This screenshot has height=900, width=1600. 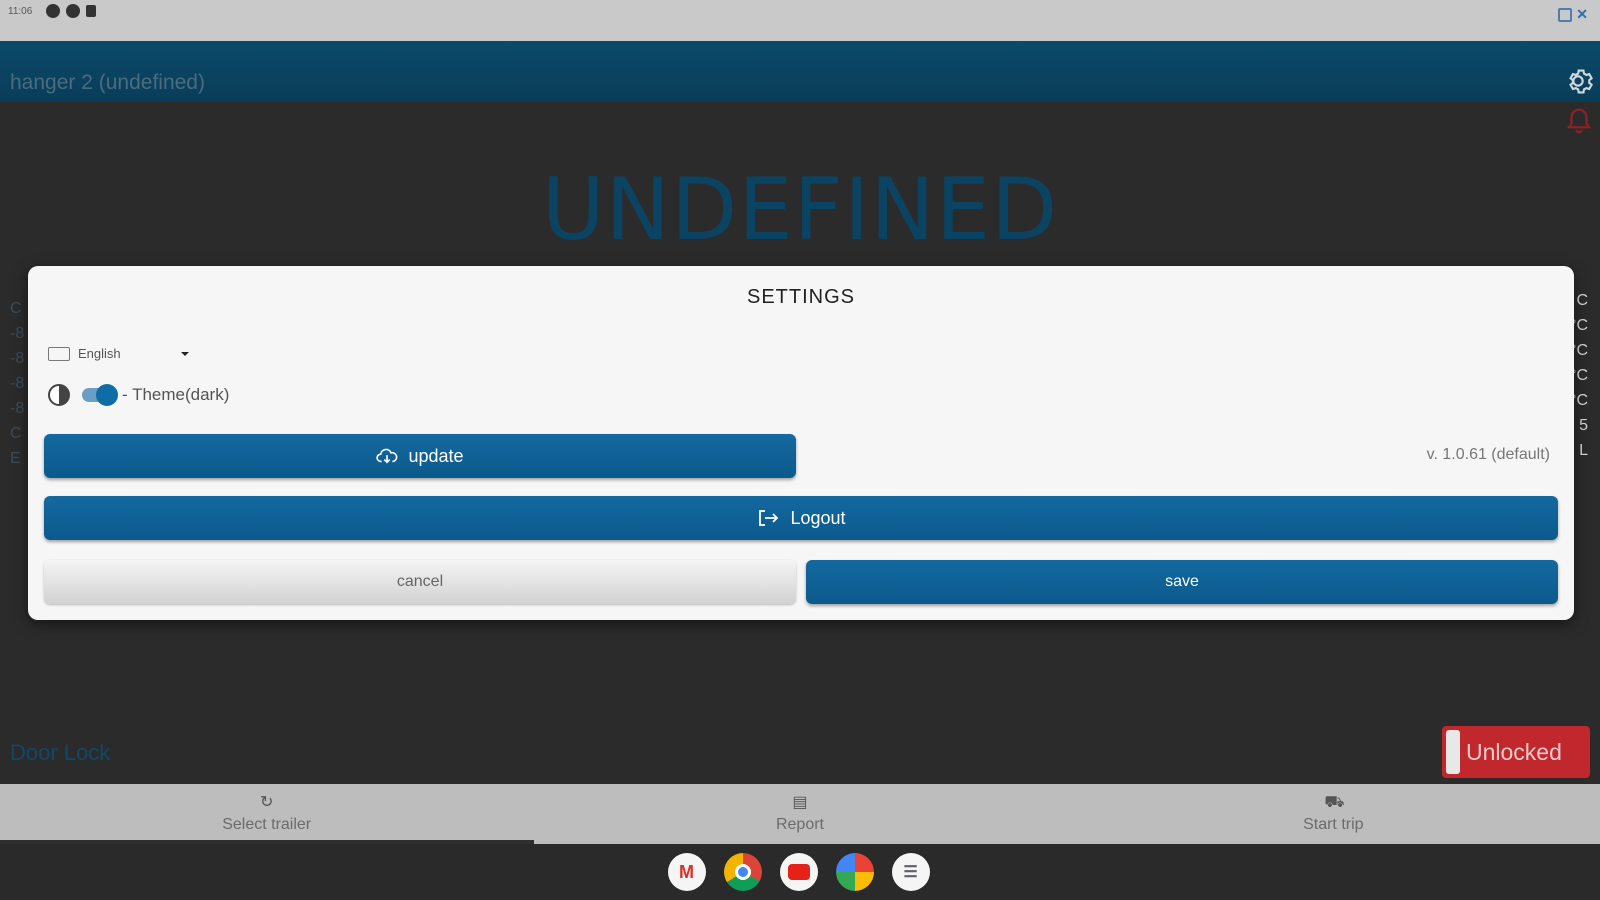 I want to click on background-readings-left: C -8 -8 -8 -8 C E, so click(x=17, y=383).